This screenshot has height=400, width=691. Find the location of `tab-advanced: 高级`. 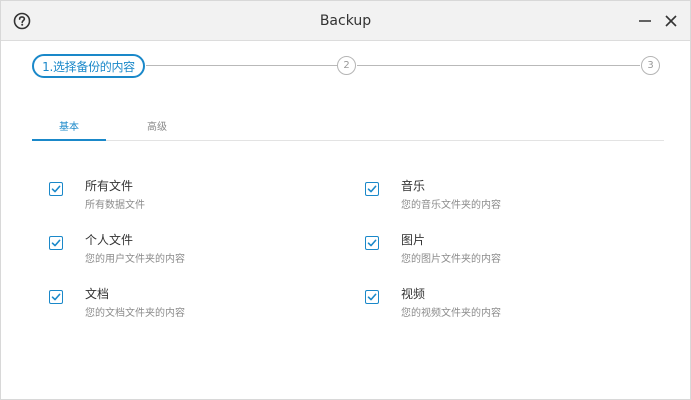

tab-advanced: 高级 is located at coordinates (157, 129).